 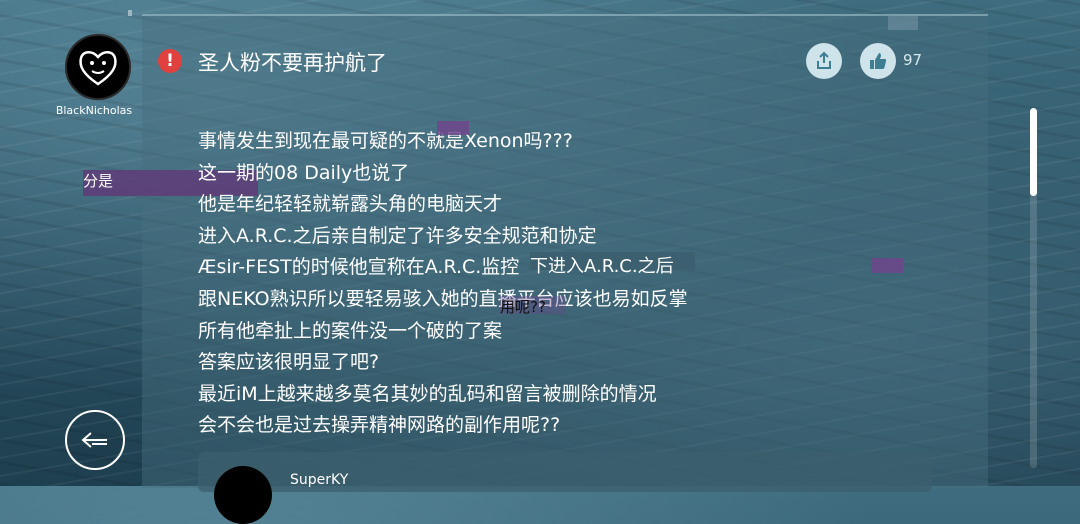 I want to click on like-button, so click(x=878, y=61).